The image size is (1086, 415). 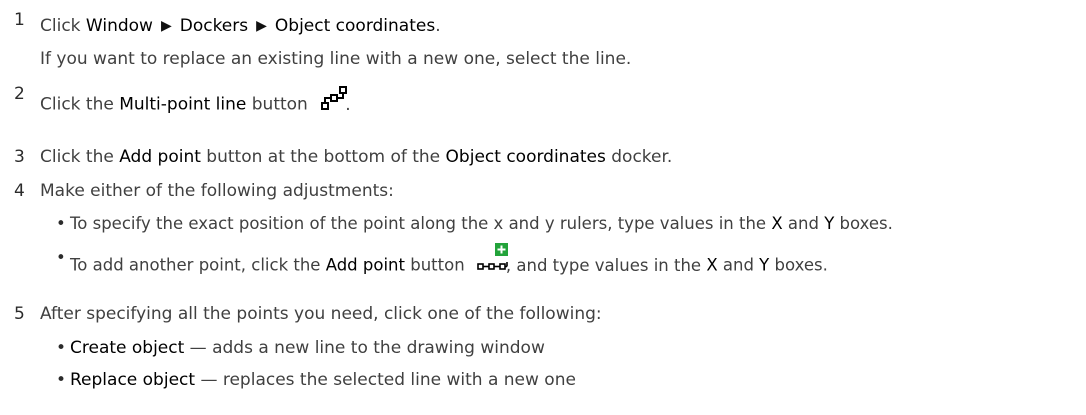 I want to click on multi-point-line-label: Multi-point line, so click(x=183, y=104).